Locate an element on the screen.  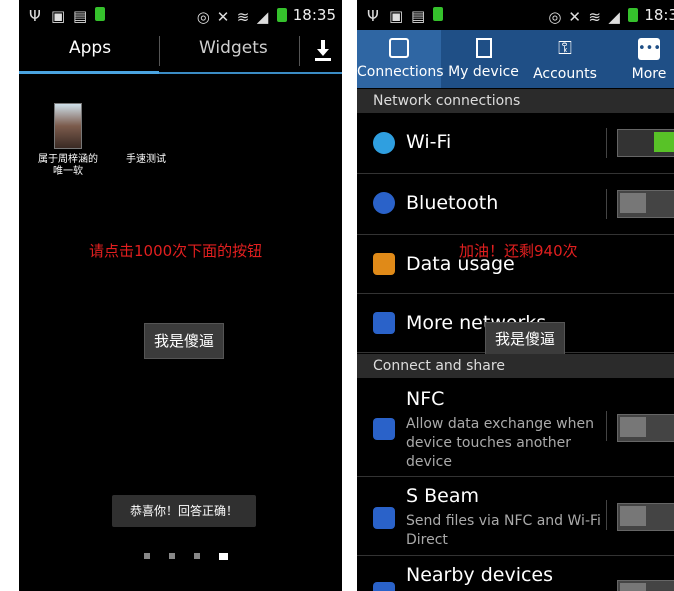
app-label-0: 属于周梓涵的 唯一软 is located at coordinates (68, 166).